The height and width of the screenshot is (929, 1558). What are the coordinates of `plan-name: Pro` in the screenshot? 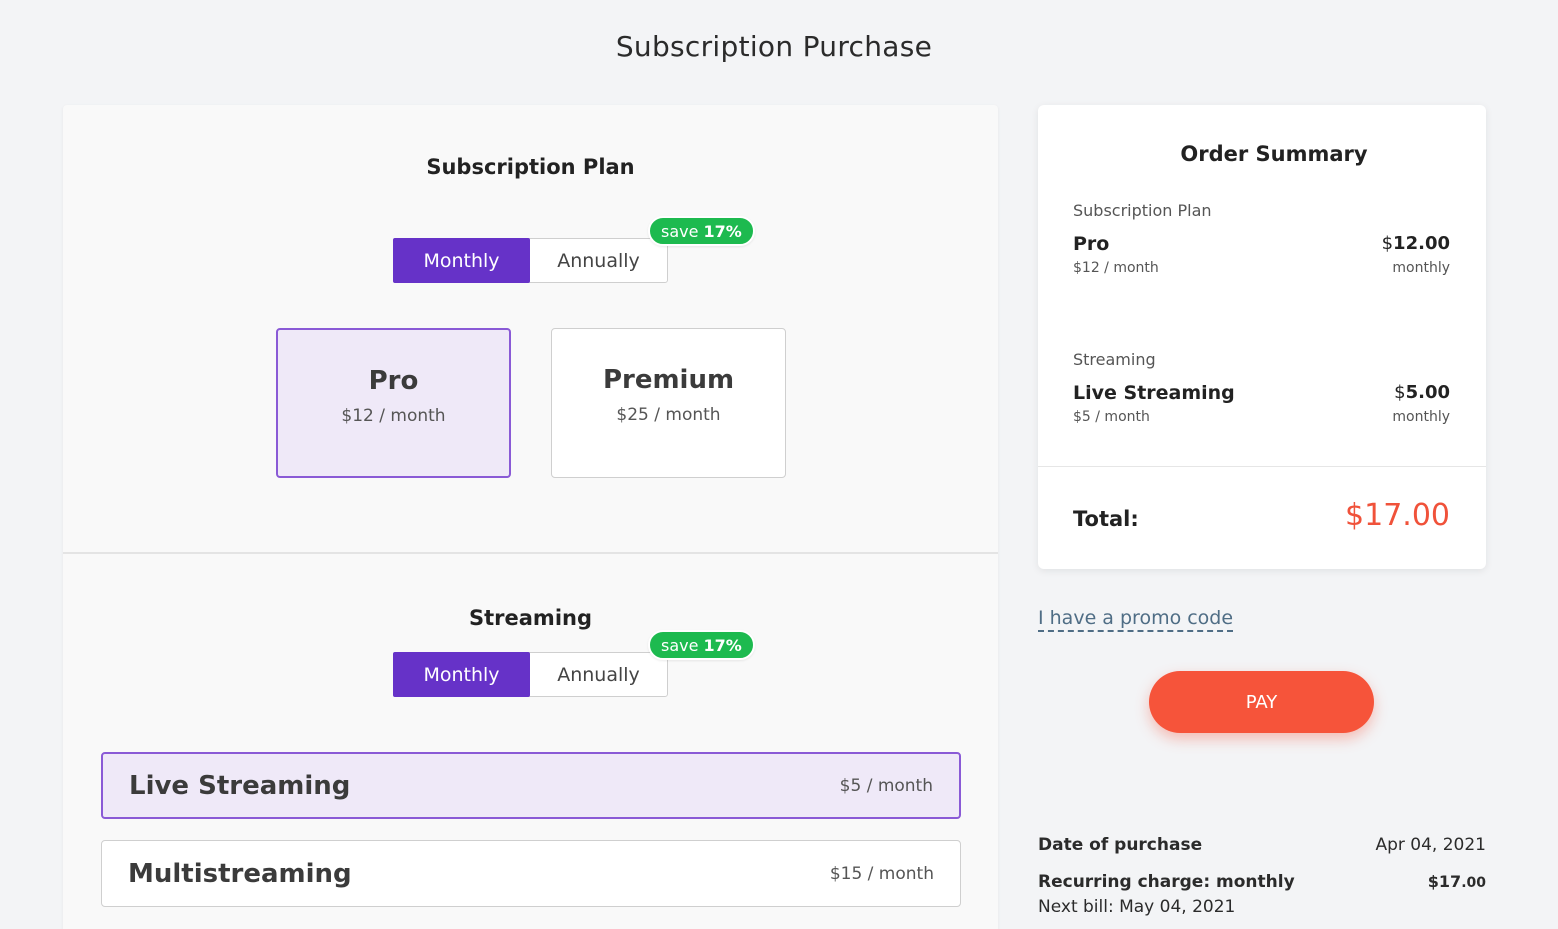 It's located at (393, 381).